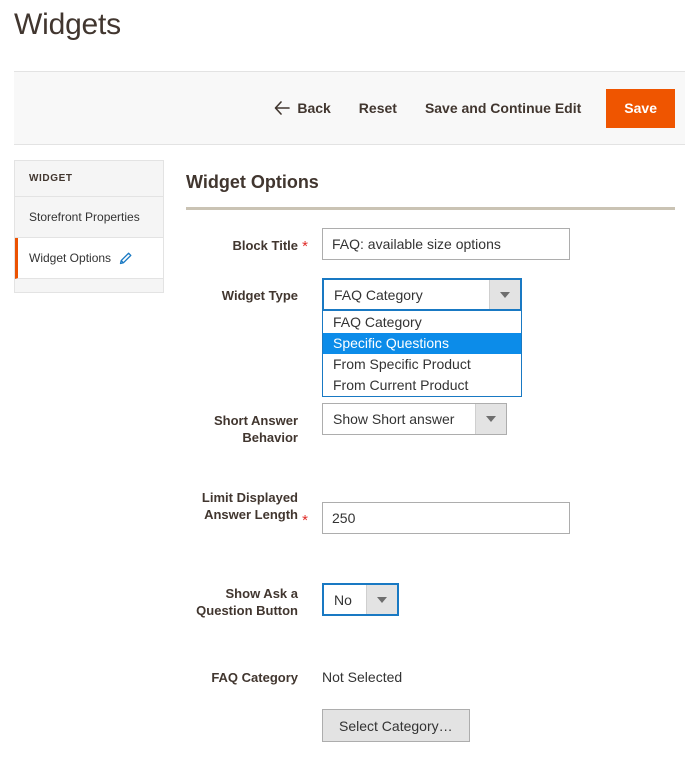 The width and height of the screenshot is (685, 762). What do you see at coordinates (70, 258) in the screenshot?
I see `sidebar-item-label: Widget Options` at bounding box center [70, 258].